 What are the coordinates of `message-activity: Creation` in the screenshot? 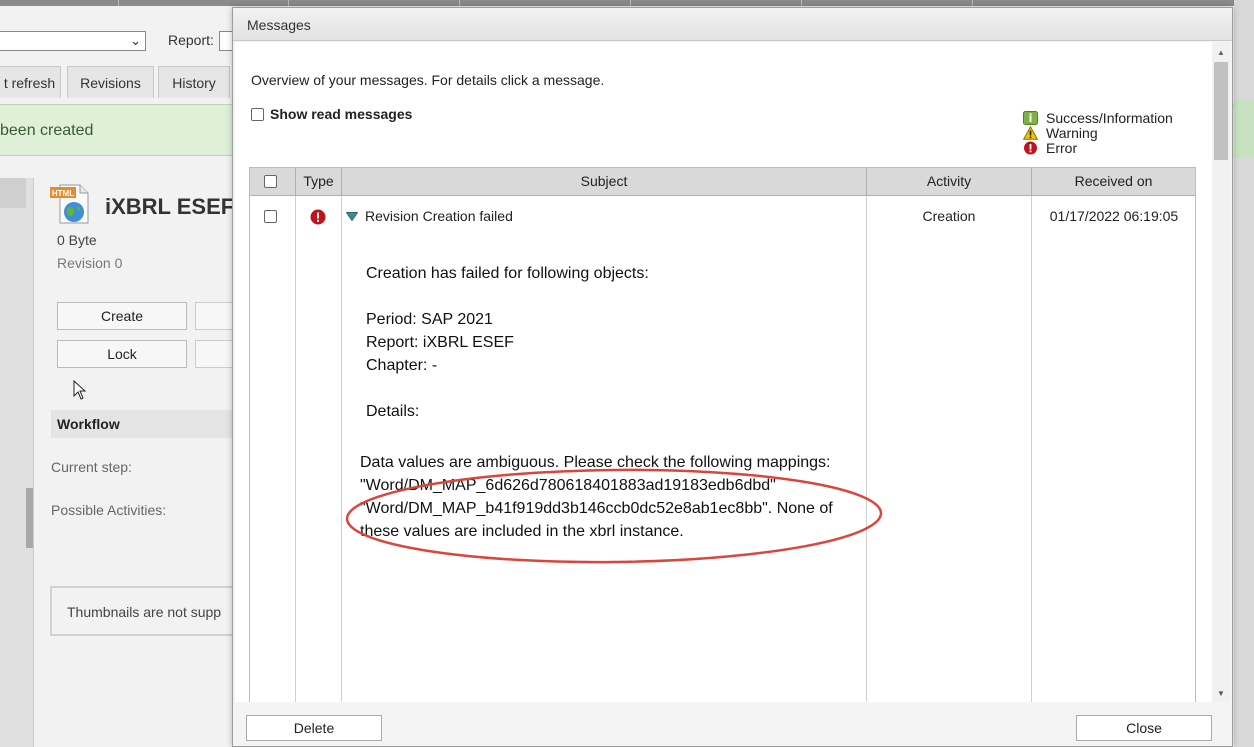 It's located at (949, 216).